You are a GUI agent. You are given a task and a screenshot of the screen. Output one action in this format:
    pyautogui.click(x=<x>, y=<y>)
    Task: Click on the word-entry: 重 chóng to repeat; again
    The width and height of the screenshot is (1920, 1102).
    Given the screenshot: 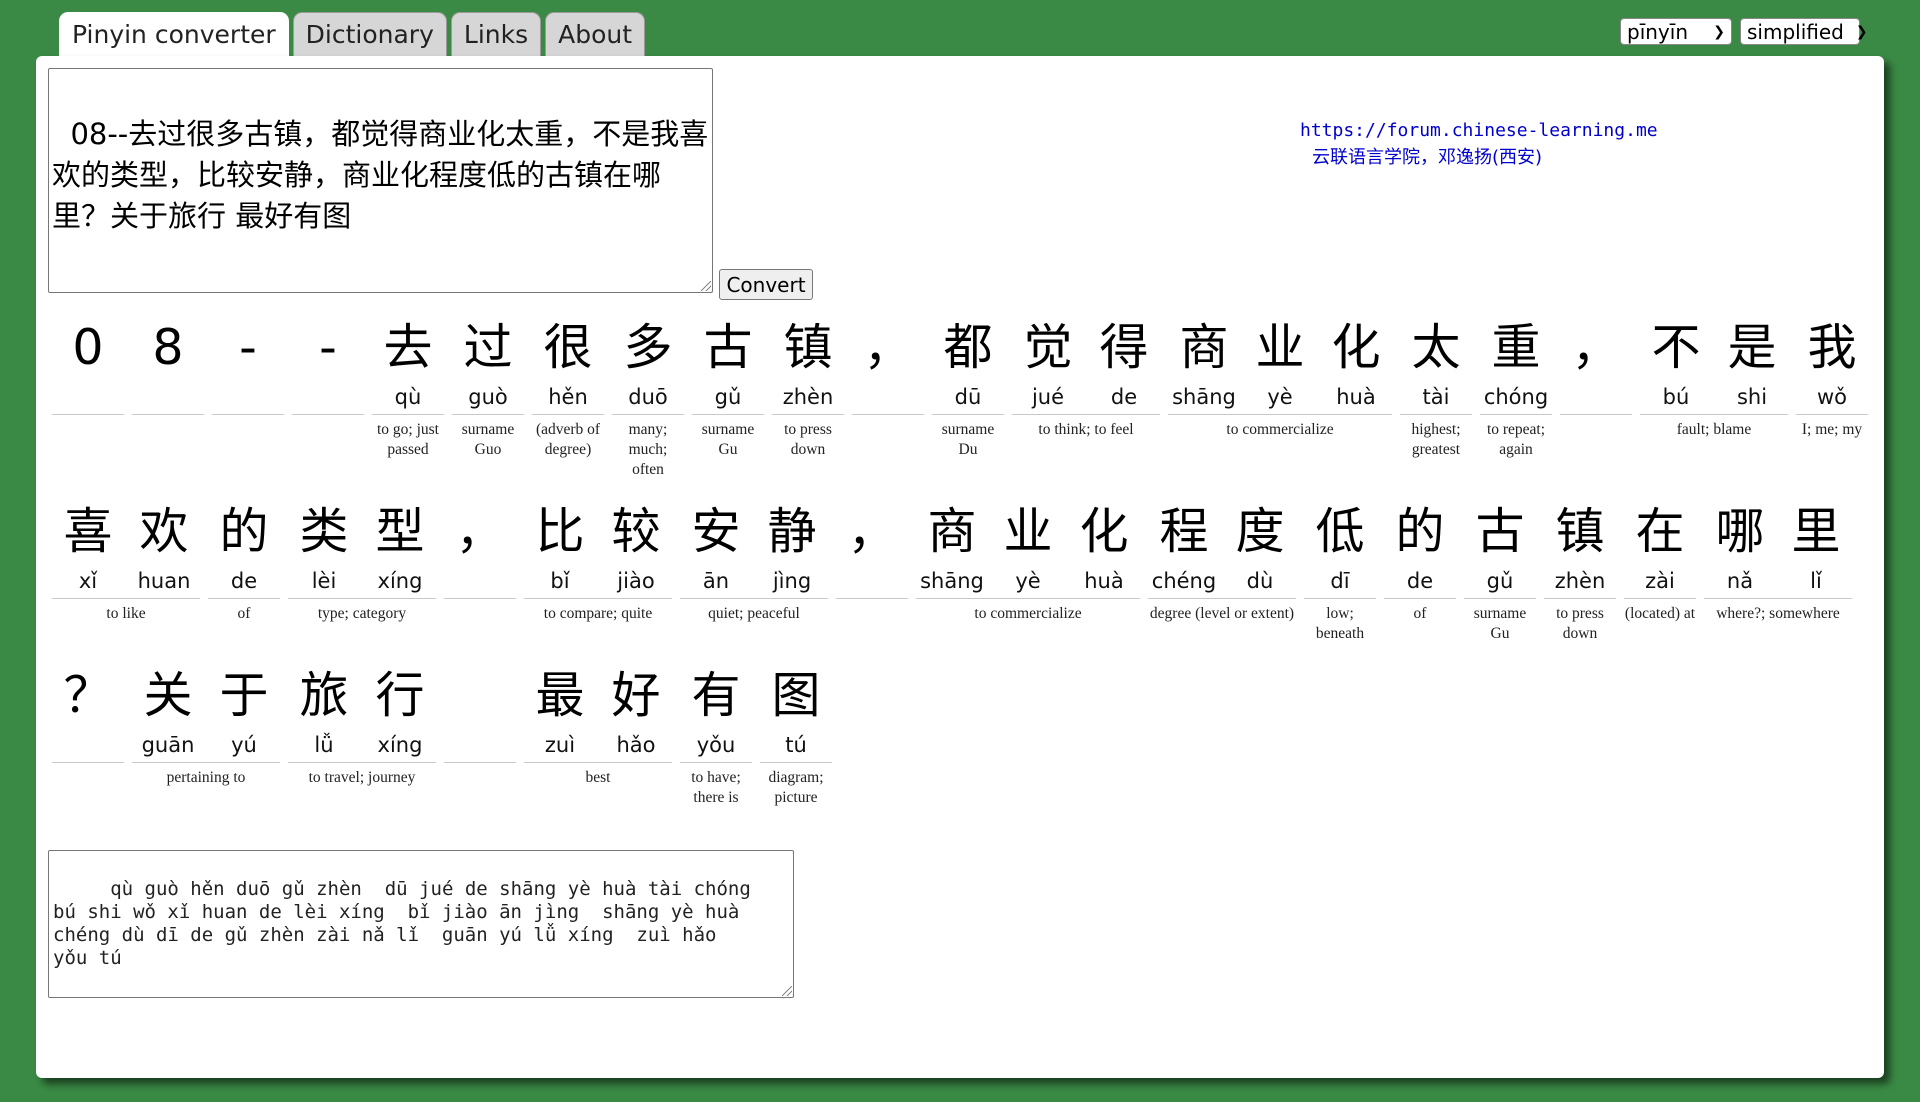 What is the action you would take?
    pyautogui.click(x=1516, y=388)
    